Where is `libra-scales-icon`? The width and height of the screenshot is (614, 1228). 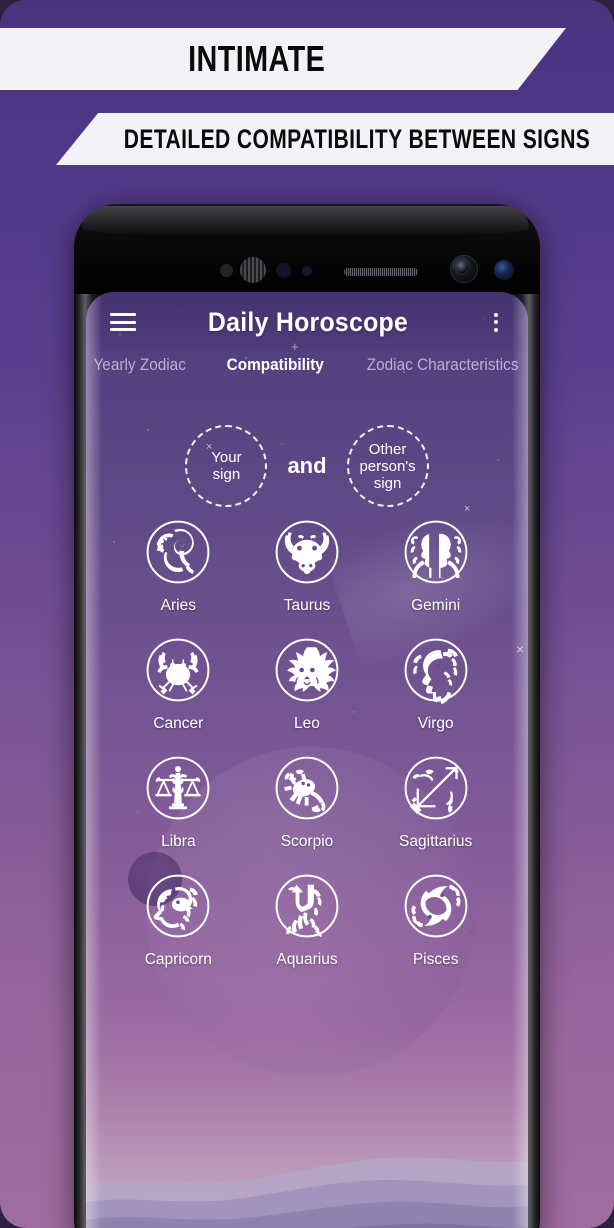 libra-scales-icon is located at coordinates (178, 788).